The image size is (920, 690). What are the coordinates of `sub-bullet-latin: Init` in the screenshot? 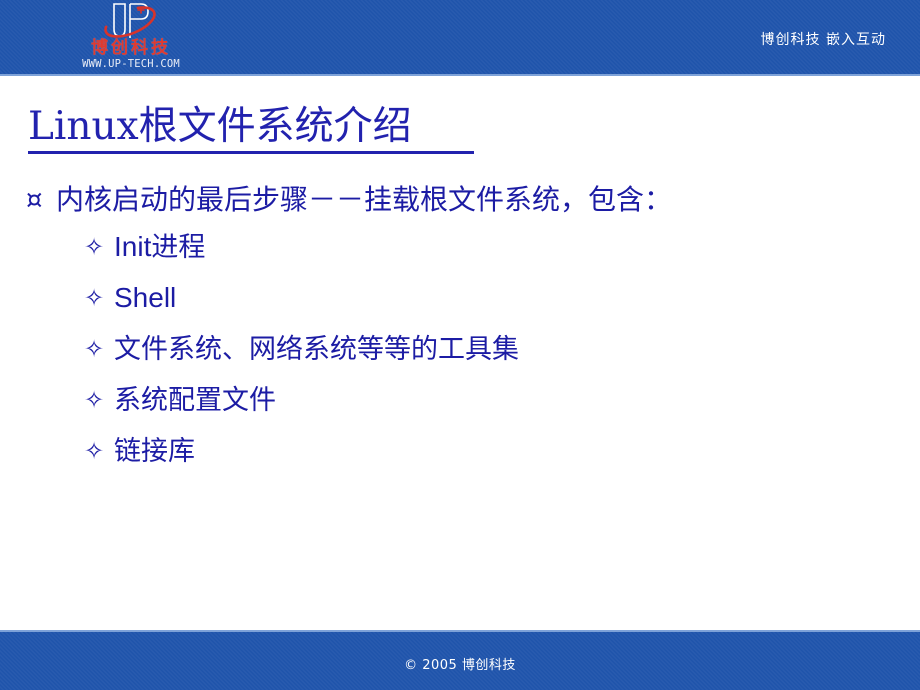 It's located at (133, 246).